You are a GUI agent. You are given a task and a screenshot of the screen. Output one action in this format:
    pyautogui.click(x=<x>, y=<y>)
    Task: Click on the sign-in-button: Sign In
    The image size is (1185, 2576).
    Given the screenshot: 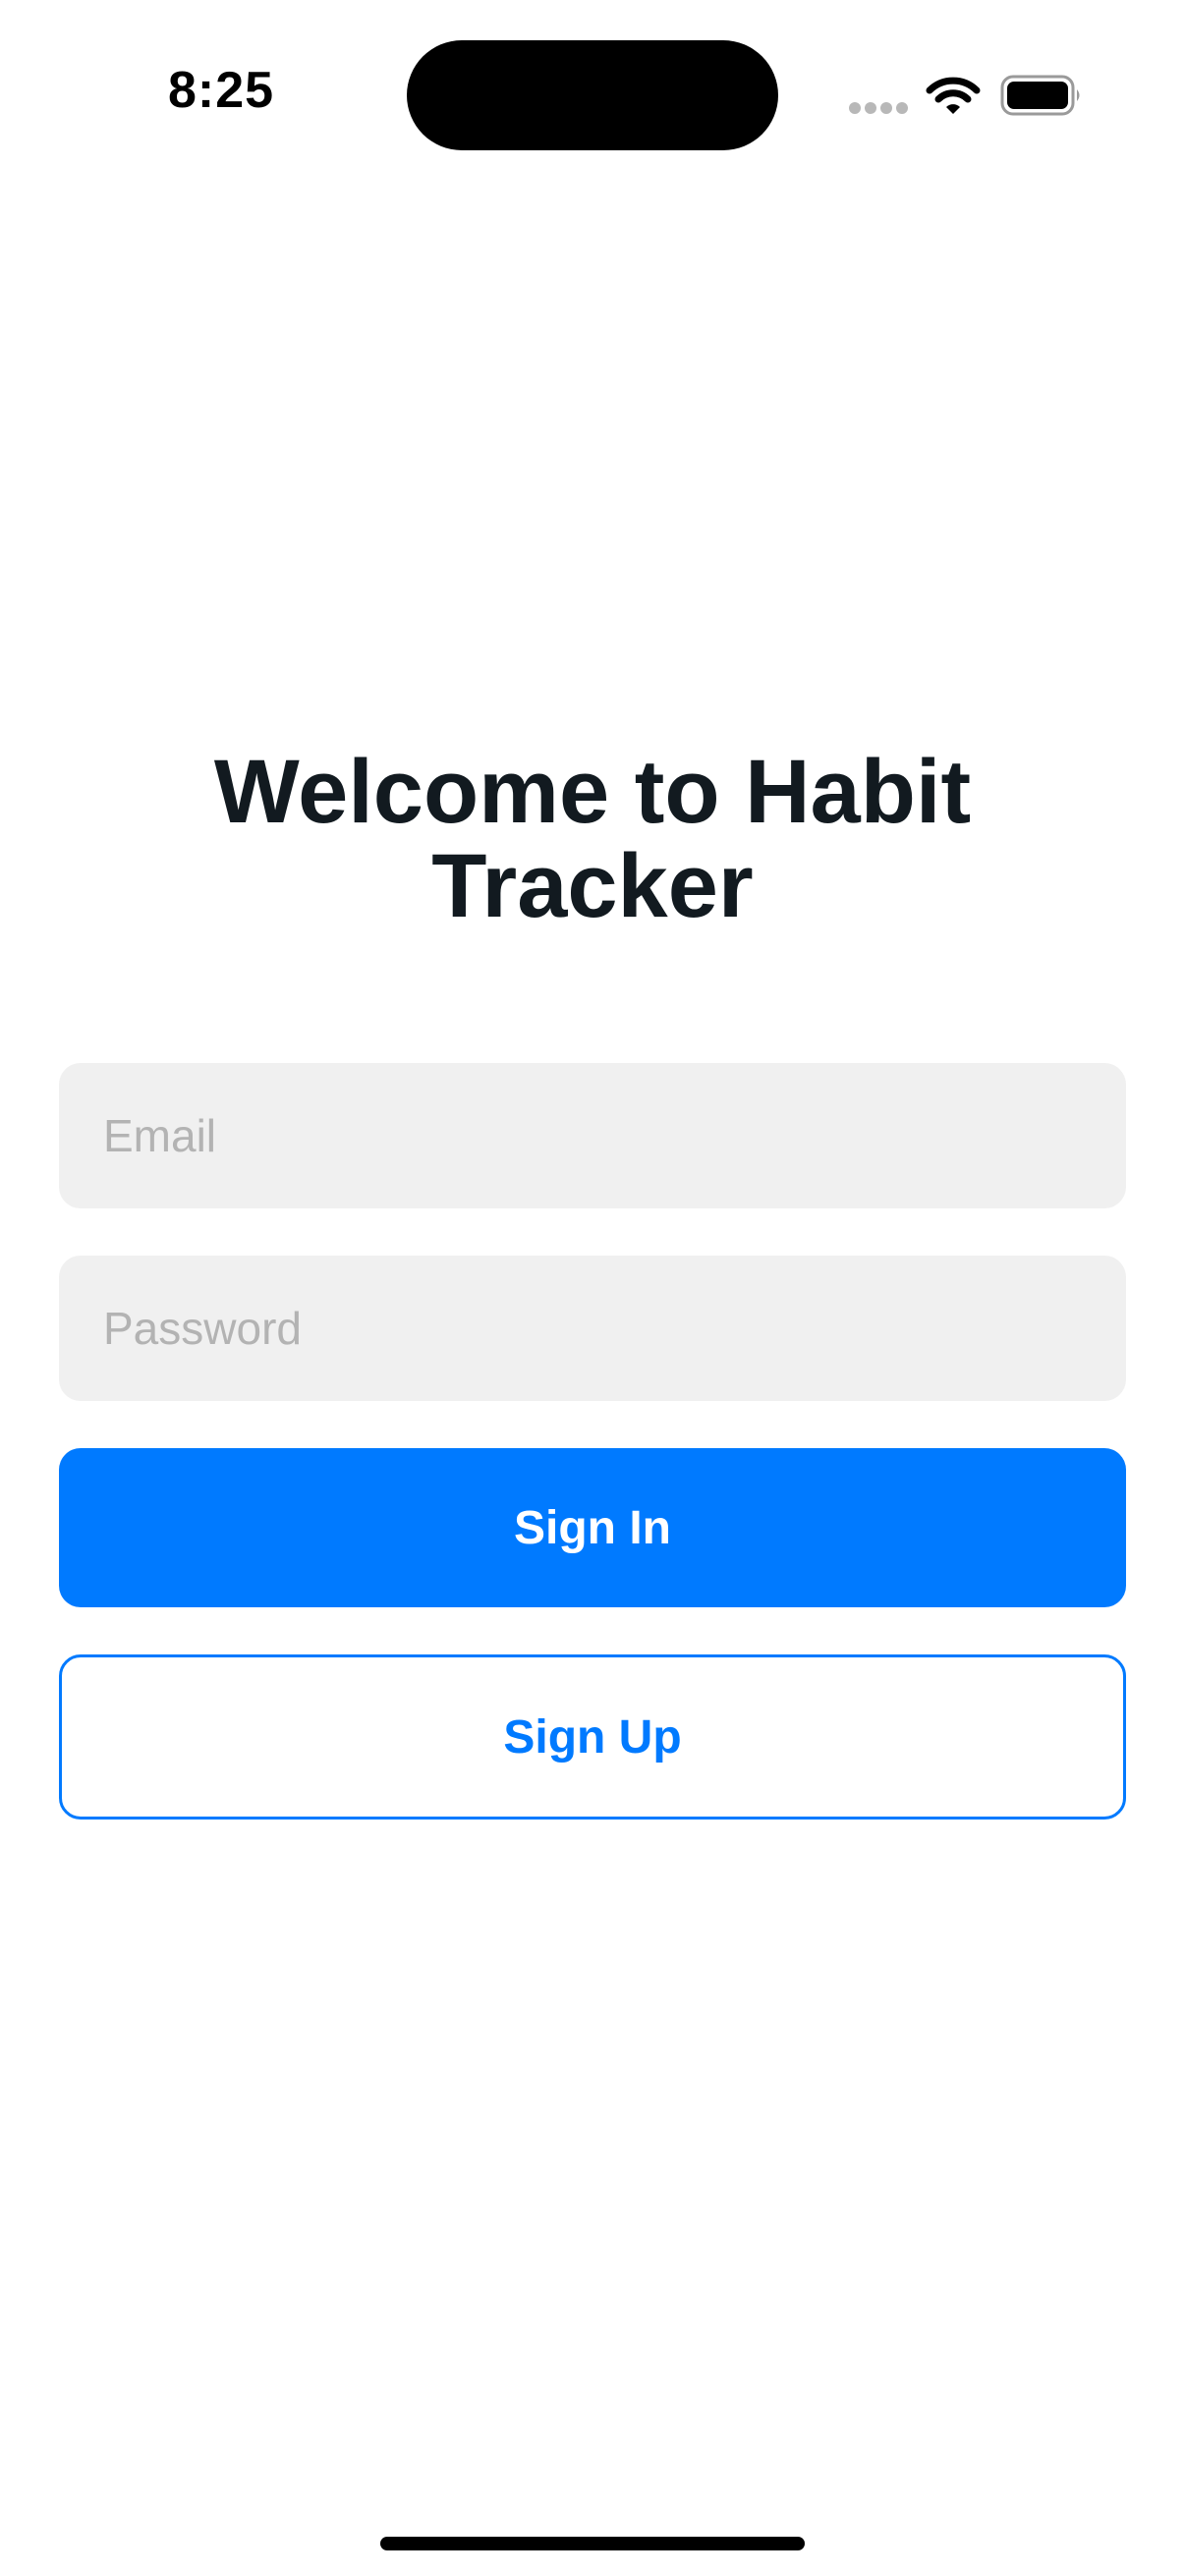 What is the action you would take?
    pyautogui.click(x=592, y=1527)
    